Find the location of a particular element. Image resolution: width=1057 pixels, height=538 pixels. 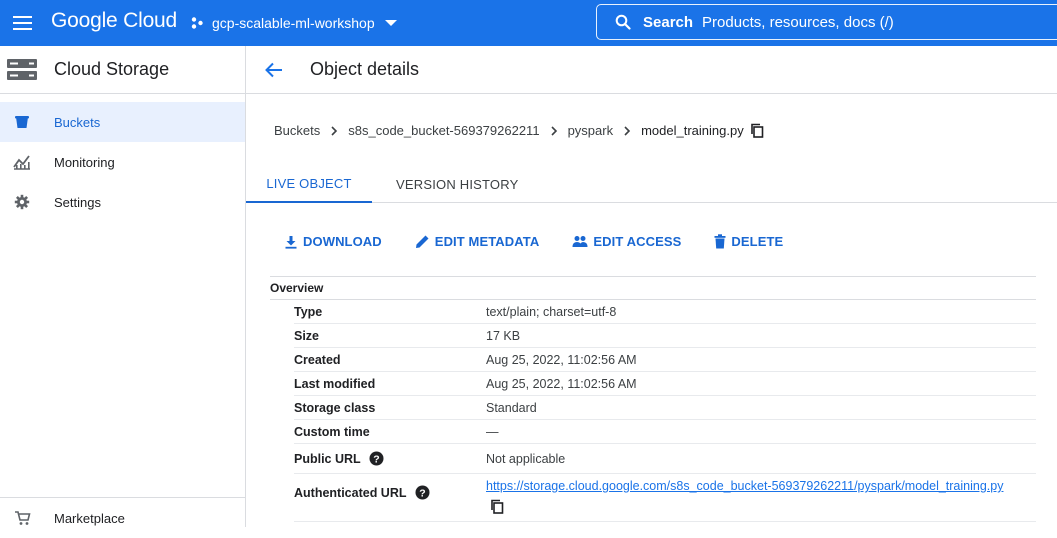

row-value: text/plain; charset=utf-8 is located at coordinates (551, 311).